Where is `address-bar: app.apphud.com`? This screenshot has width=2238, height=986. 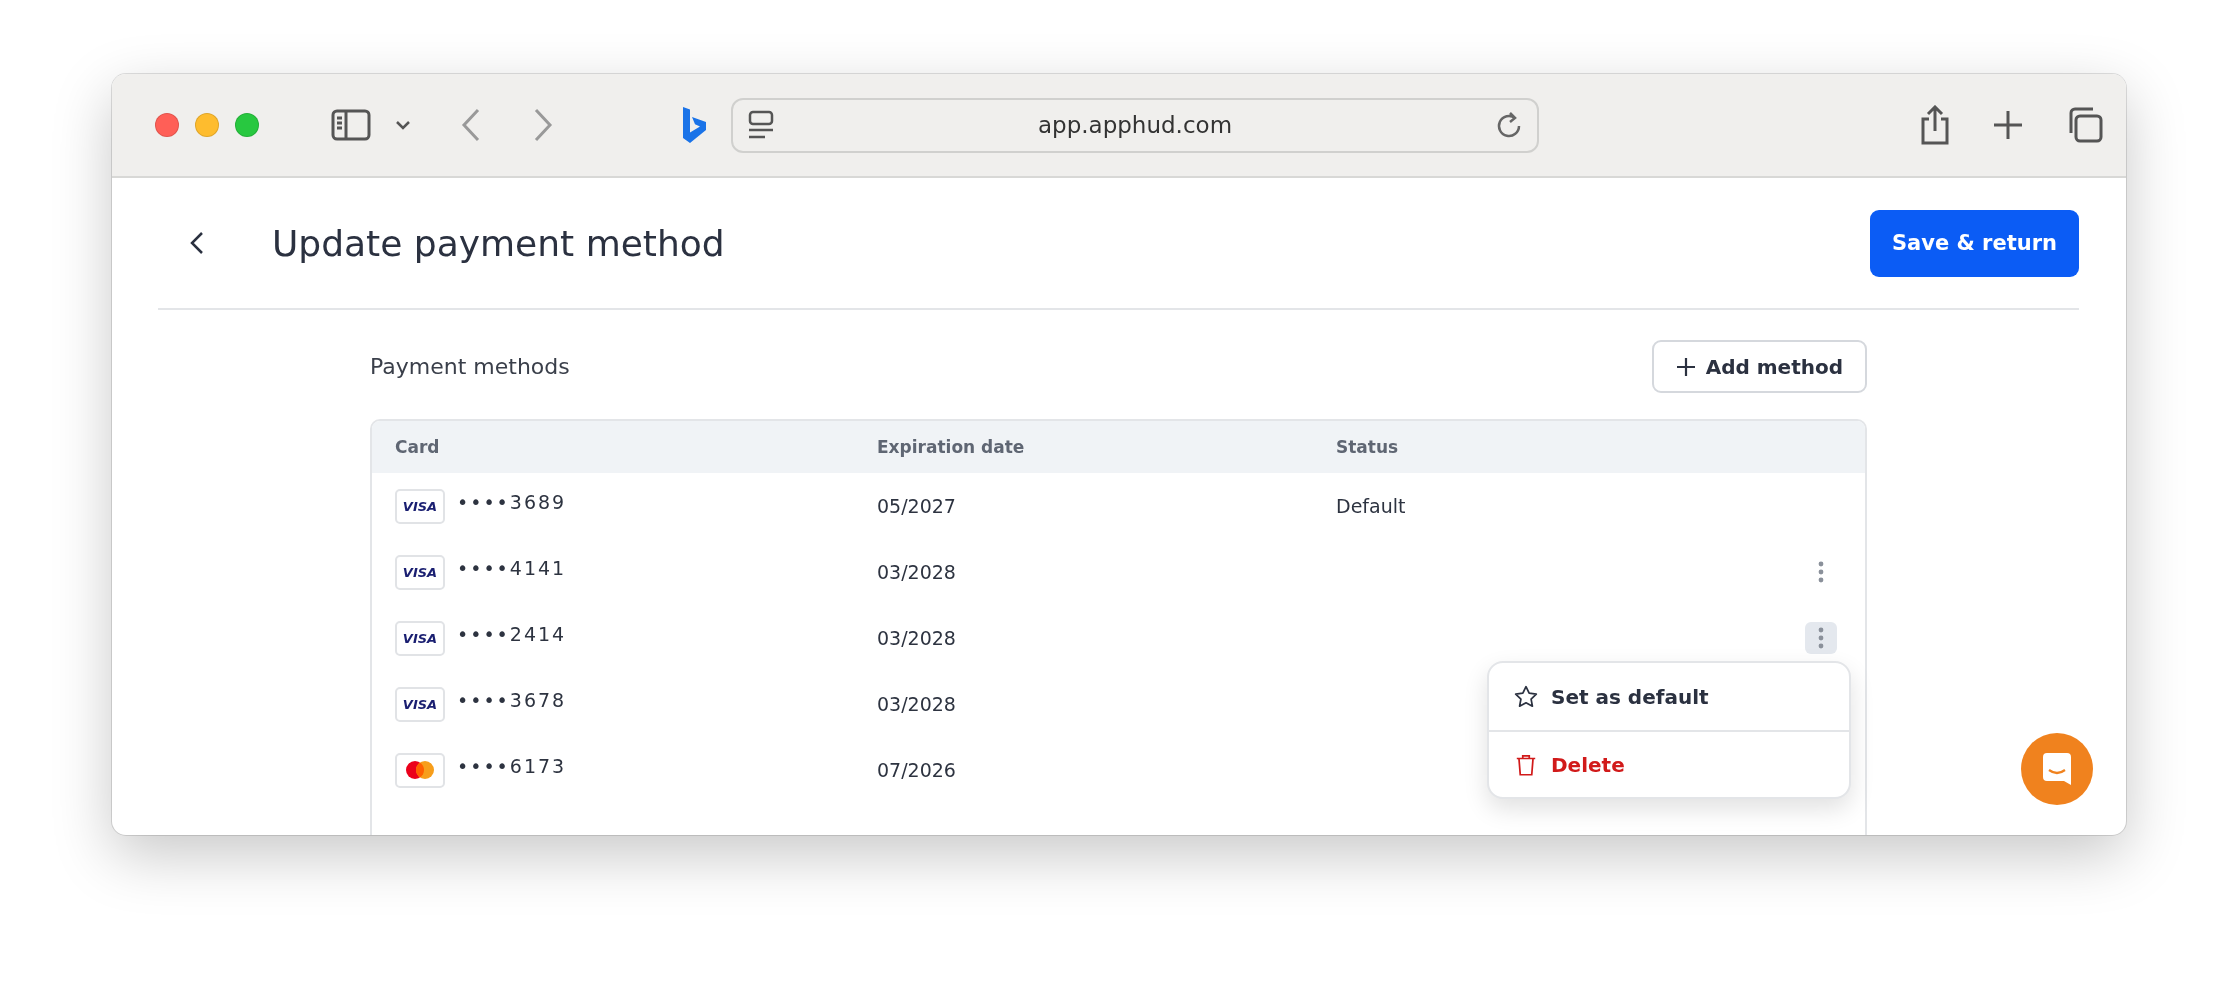
address-bar: app.apphud.com is located at coordinates (1135, 125).